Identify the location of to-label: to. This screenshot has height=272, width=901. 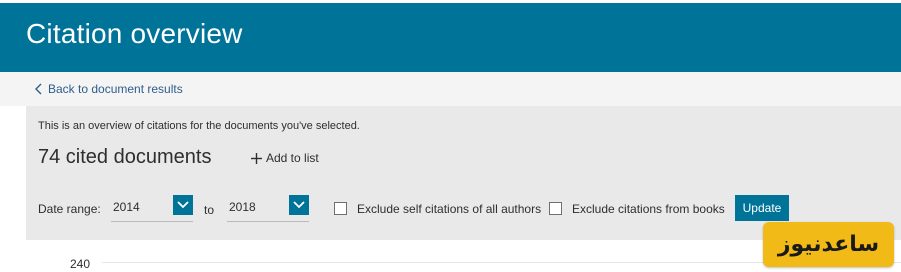
(209, 210).